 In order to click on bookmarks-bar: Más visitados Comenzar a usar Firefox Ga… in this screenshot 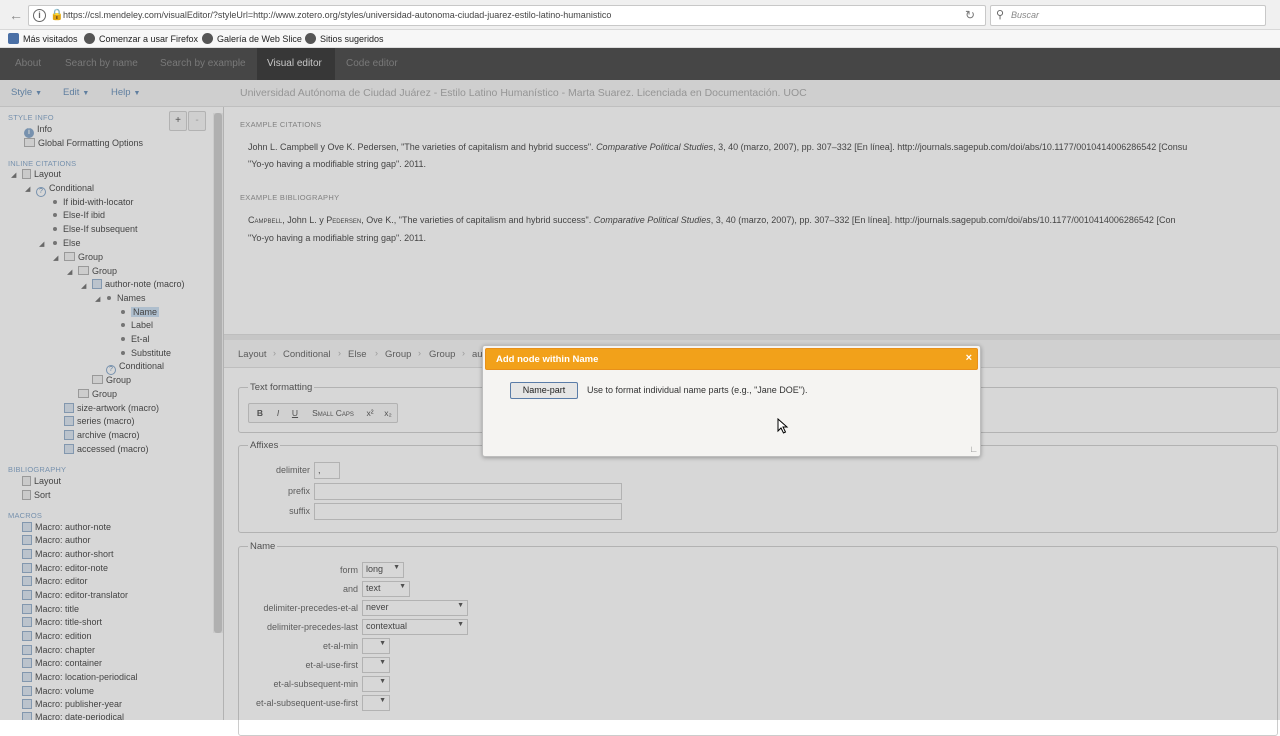, I will do `click(640, 39)`.